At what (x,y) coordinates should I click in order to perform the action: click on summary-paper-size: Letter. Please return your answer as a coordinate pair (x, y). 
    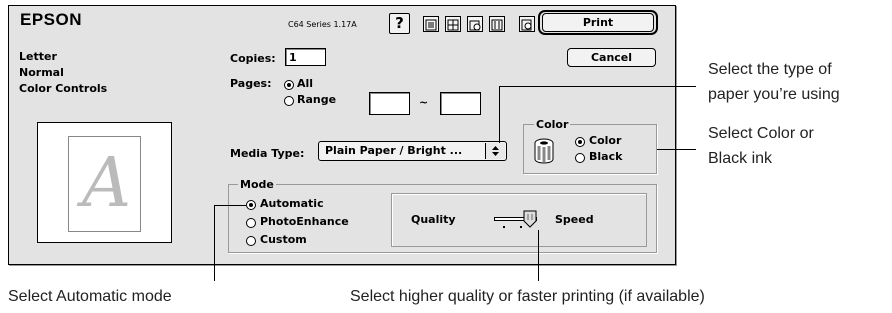
    Looking at the image, I should click on (38, 56).